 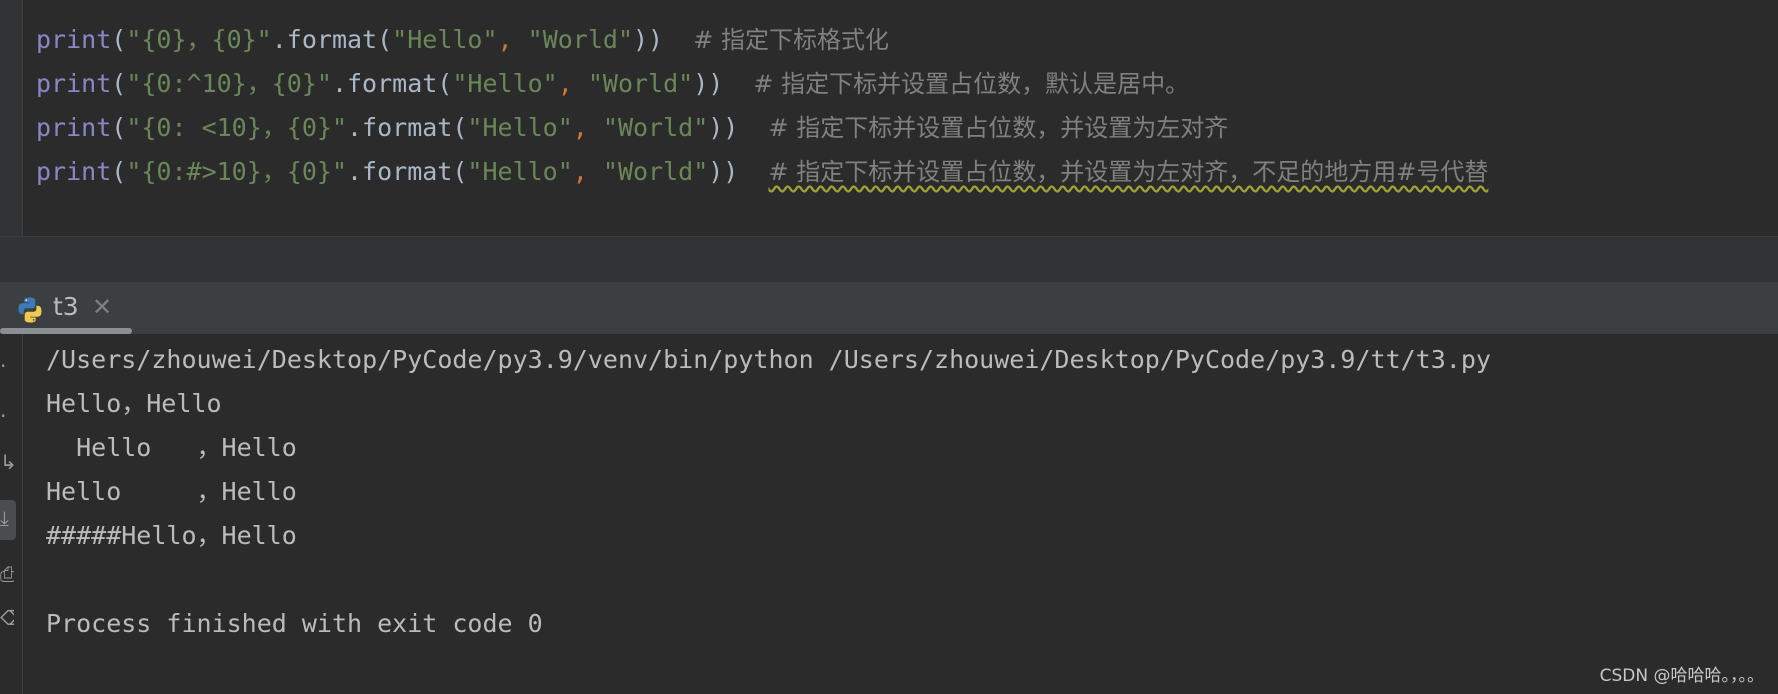 What do you see at coordinates (1681, 676) in the screenshot?
I see `csdn-watermark: CSDN @哈哈哈。，。。` at bounding box center [1681, 676].